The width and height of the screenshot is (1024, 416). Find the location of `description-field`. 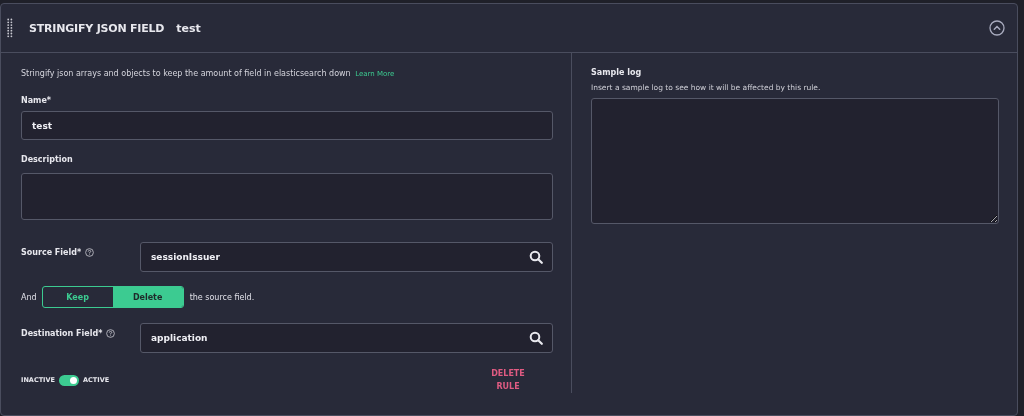

description-field is located at coordinates (287, 196).